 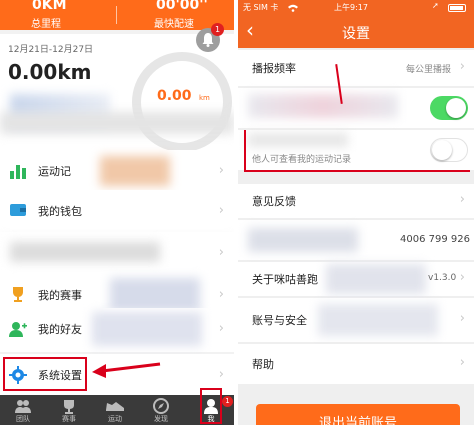 What do you see at coordinates (60, 295) in the screenshot?
I see `menu-my-events-label: 我的赛事` at bounding box center [60, 295].